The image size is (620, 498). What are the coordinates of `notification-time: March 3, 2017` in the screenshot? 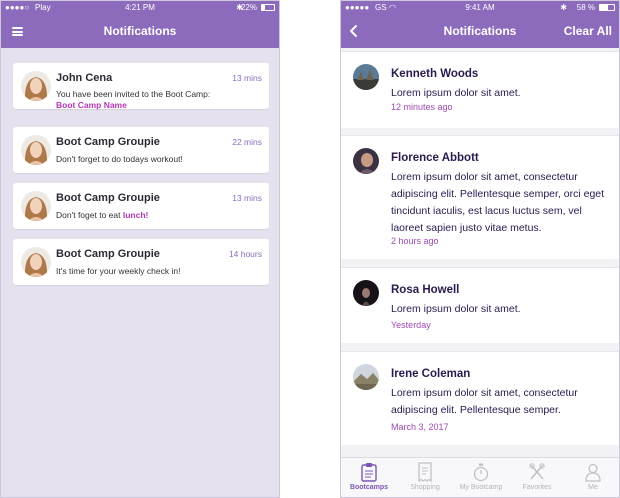 It's located at (420, 427).